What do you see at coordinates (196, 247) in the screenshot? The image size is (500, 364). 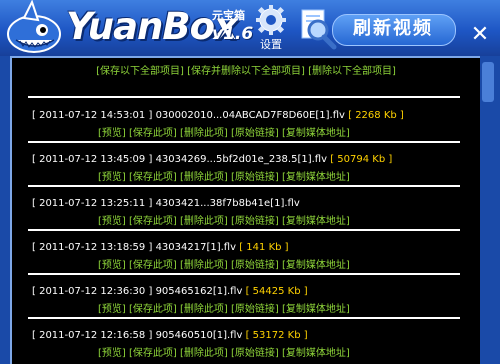 I see `entry-filename: 43034217[1].flv` at bounding box center [196, 247].